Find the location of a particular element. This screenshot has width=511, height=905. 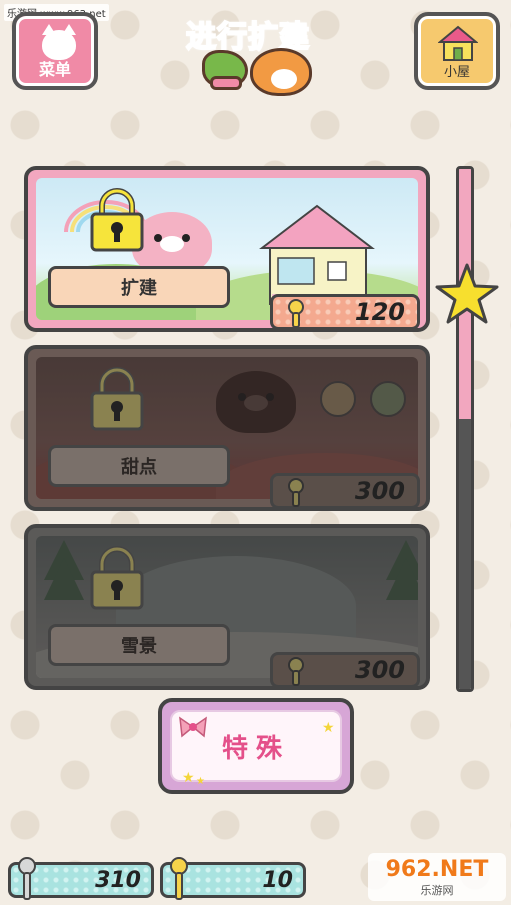

special-button-inner: ★ ★ ★ 特殊 is located at coordinates (256, 748).